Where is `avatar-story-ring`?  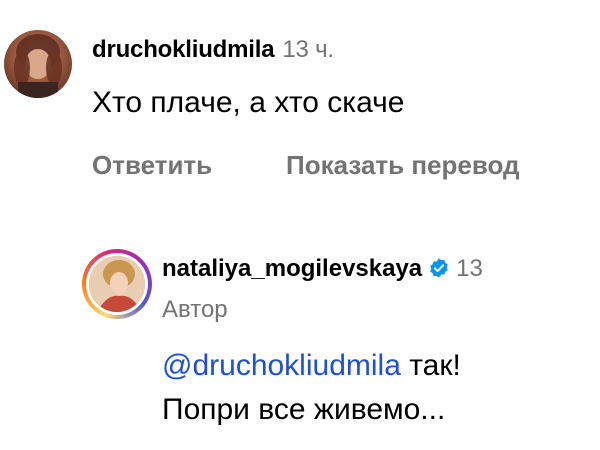
avatar-story-ring is located at coordinates (117, 284).